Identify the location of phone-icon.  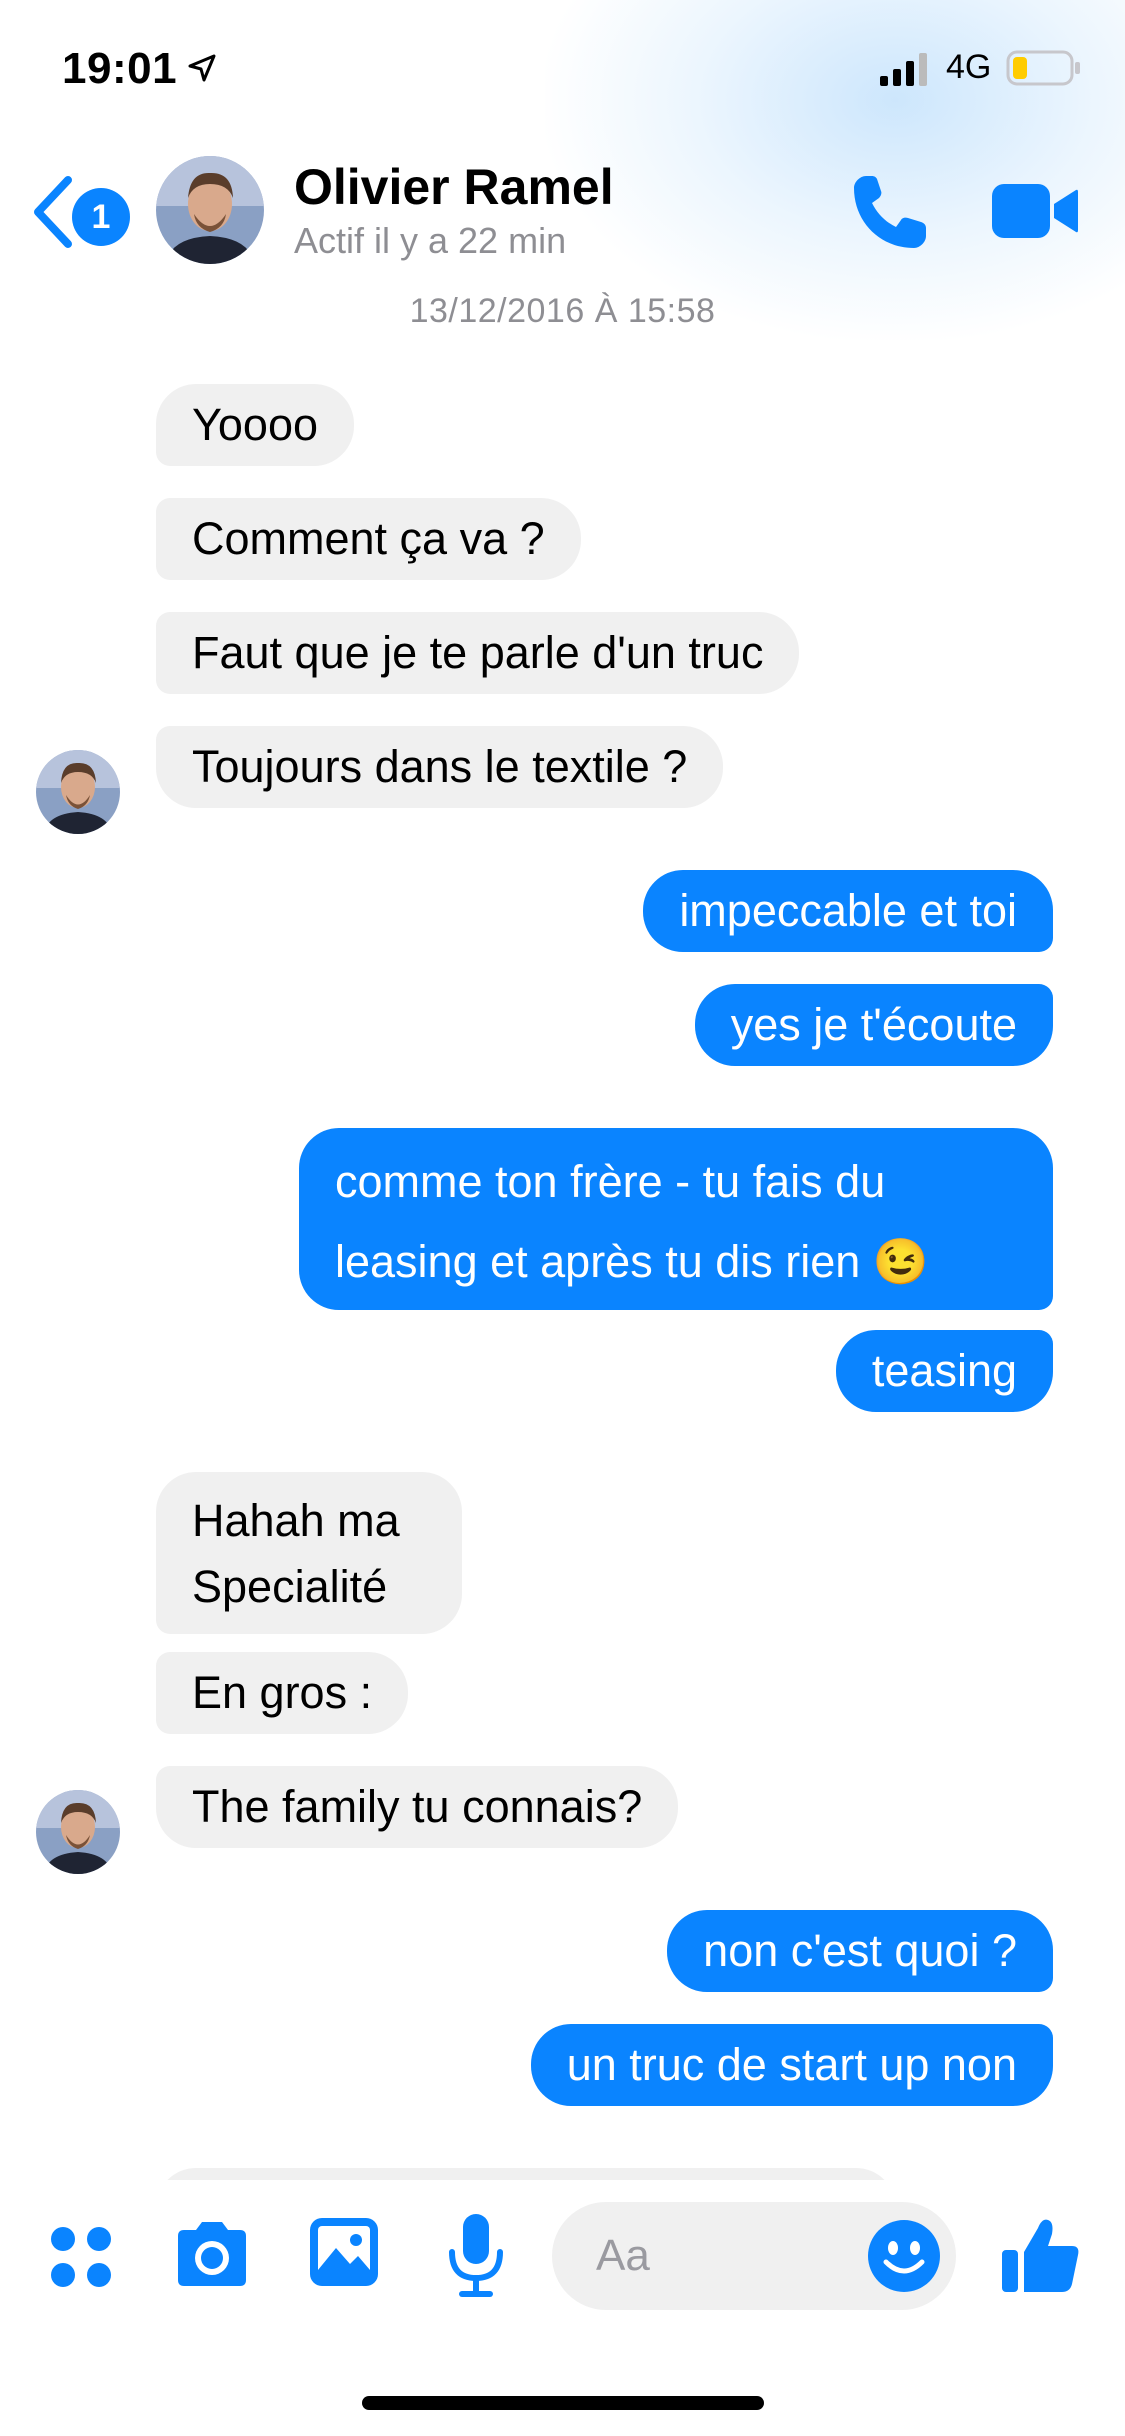
(890, 212).